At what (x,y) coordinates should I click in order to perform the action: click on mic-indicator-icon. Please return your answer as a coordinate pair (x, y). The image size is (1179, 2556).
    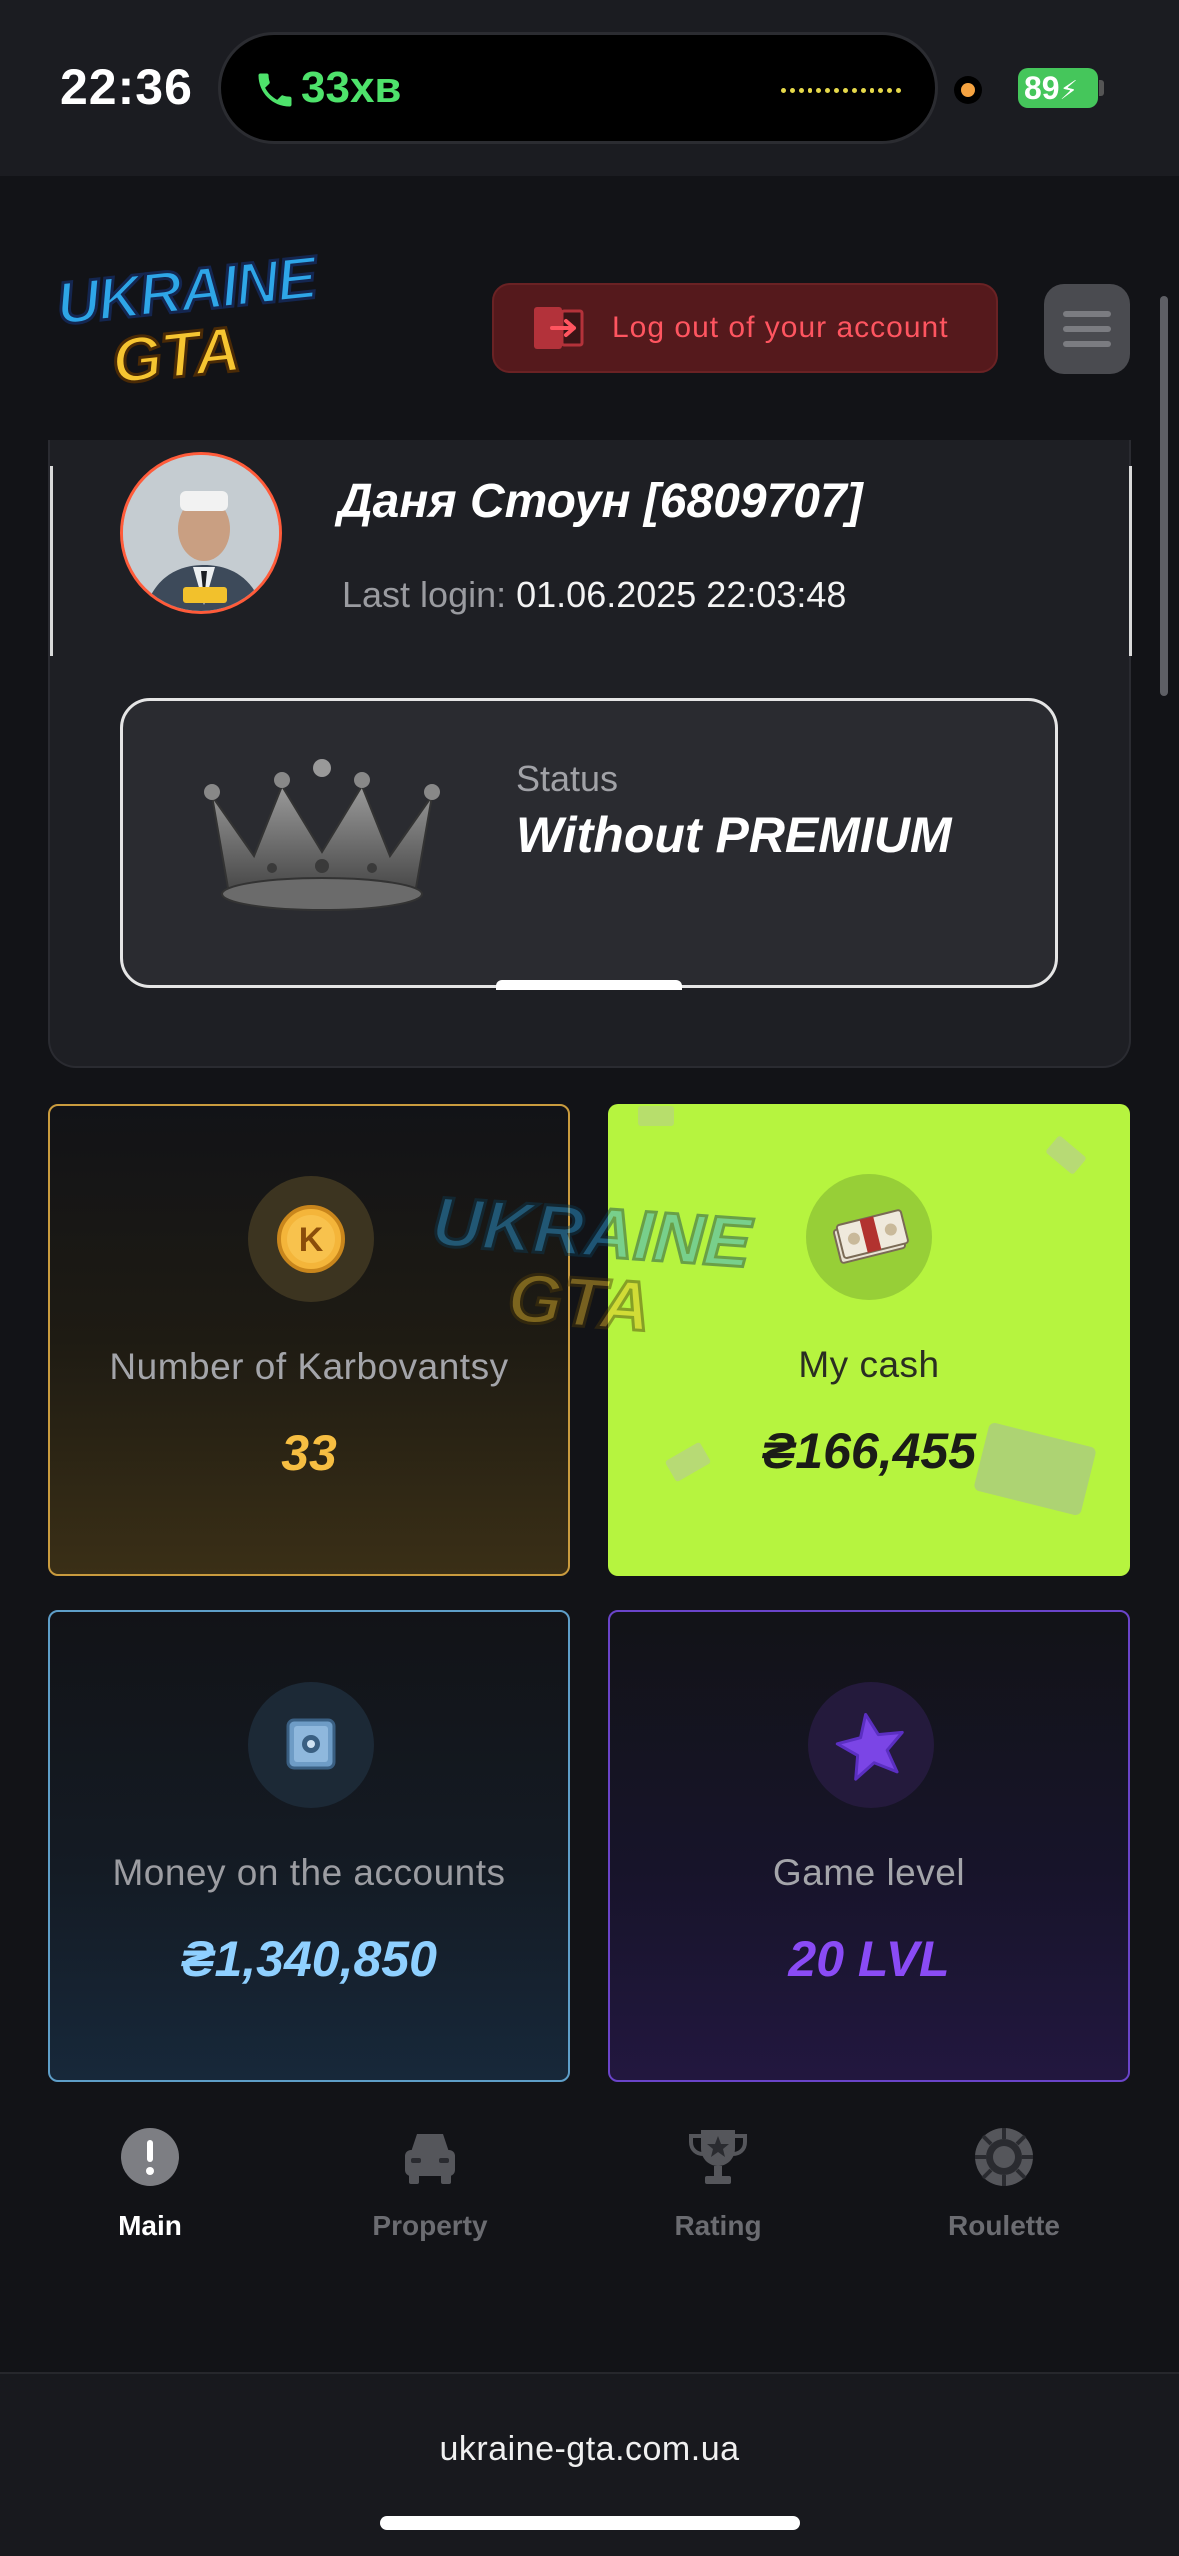
    Looking at the image, I should click on (968, 90).